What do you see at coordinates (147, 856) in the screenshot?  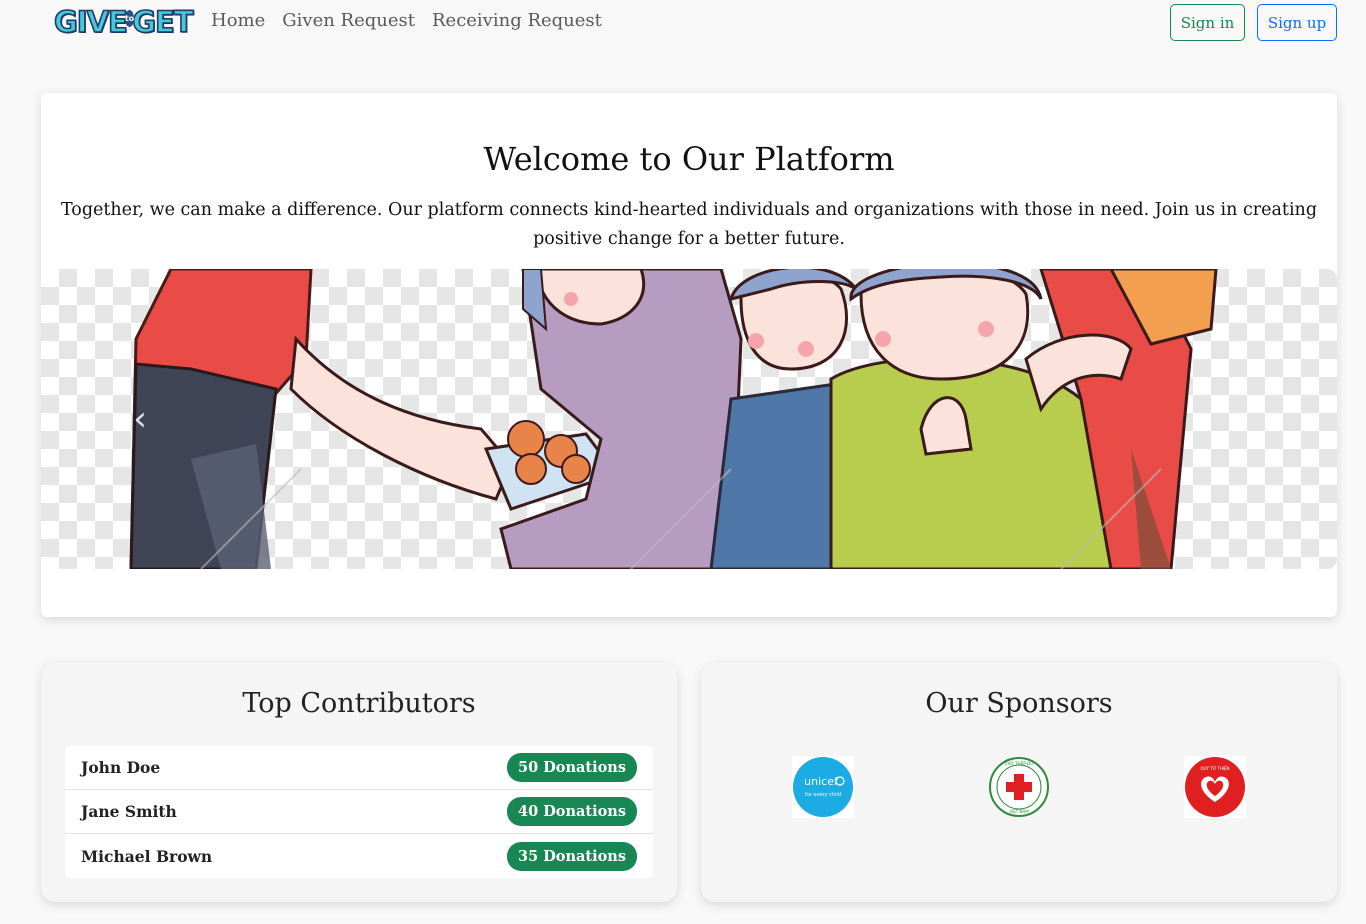 I see `contributor-name: Michael Brown` at bounding box center [147, 856].